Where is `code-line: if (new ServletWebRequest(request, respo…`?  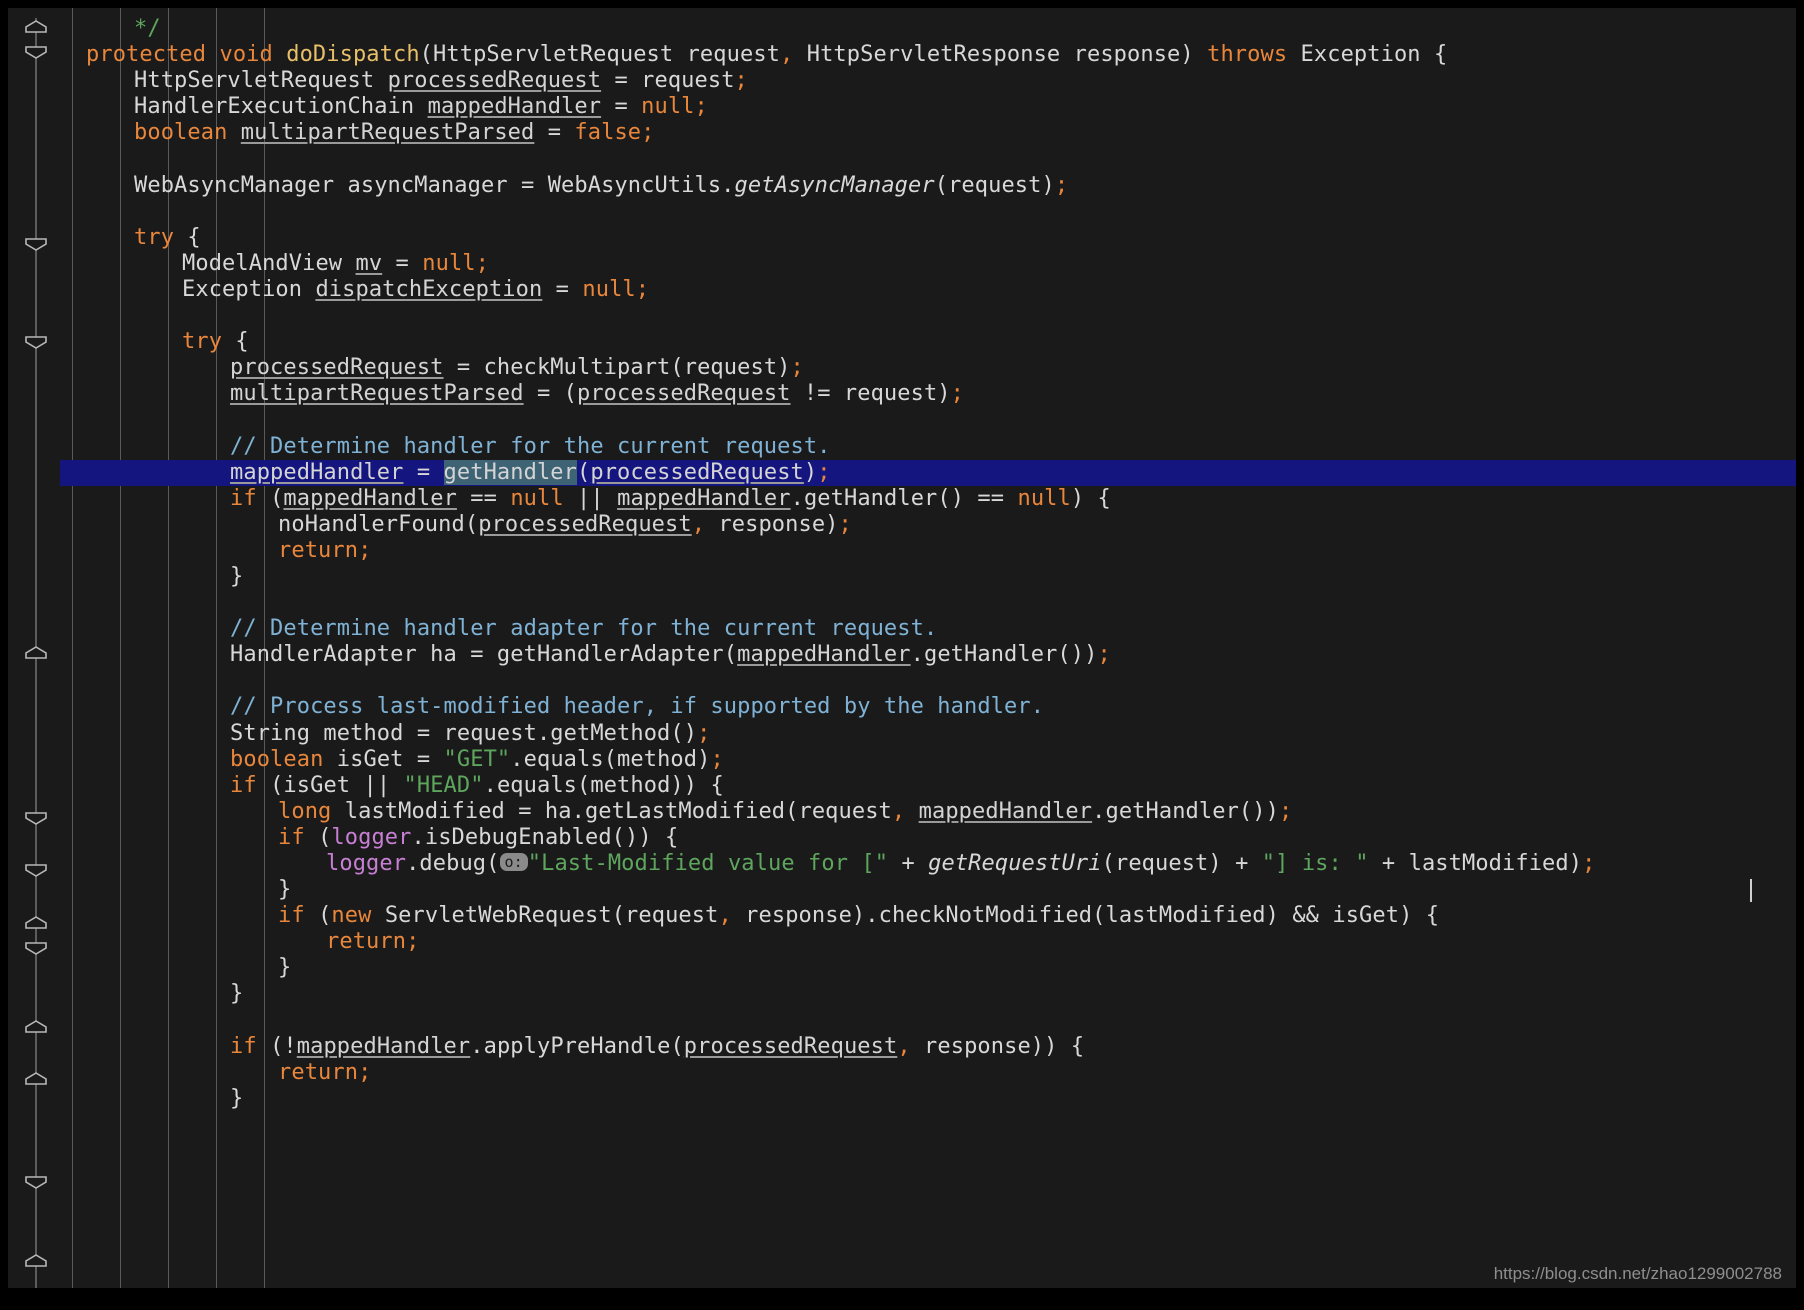 code-line: if (new ServletWebRequest(request, respo… is located at coordinates (928, 916).